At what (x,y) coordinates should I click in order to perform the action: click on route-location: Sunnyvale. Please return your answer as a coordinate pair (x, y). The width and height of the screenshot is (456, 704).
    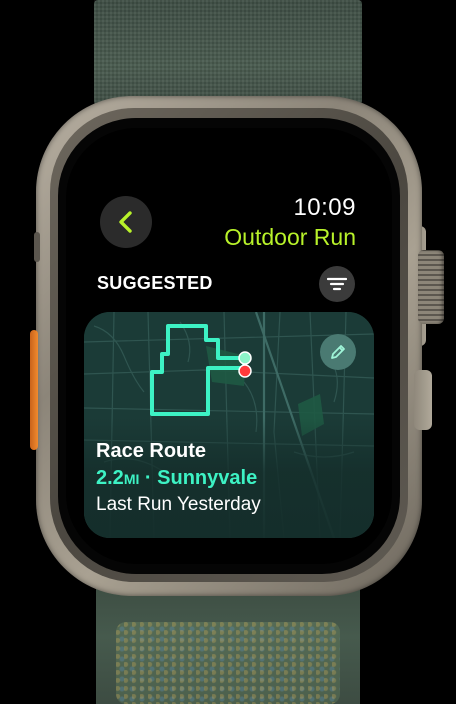
    Looking at the image, I should click on (207, 478).